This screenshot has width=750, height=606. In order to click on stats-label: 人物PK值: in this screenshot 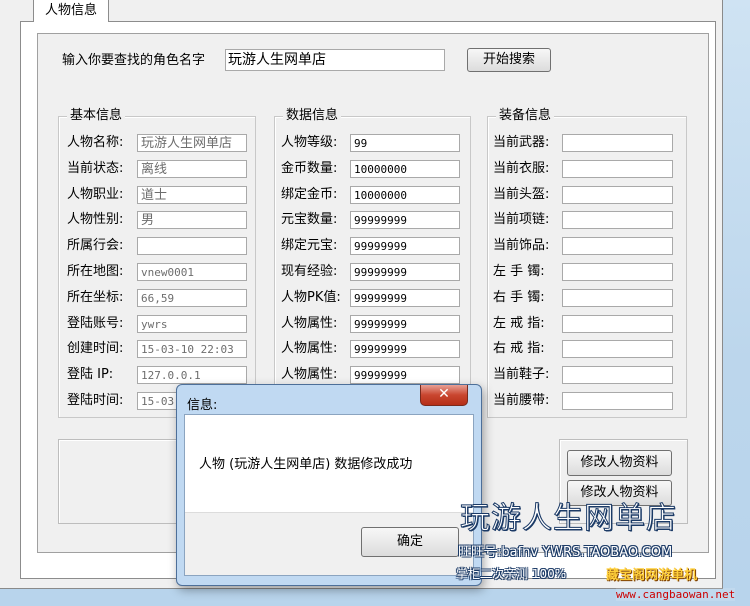, I will do `click(311, 297)`.